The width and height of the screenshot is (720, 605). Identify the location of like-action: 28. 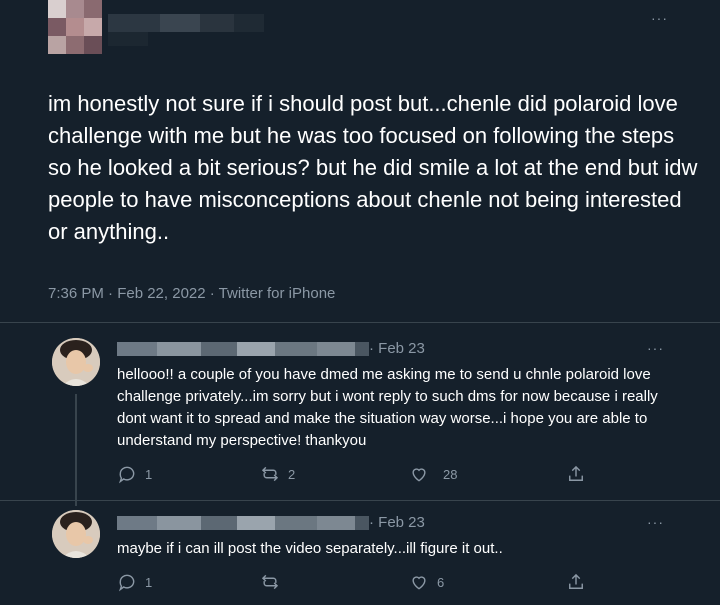
(433, 474).